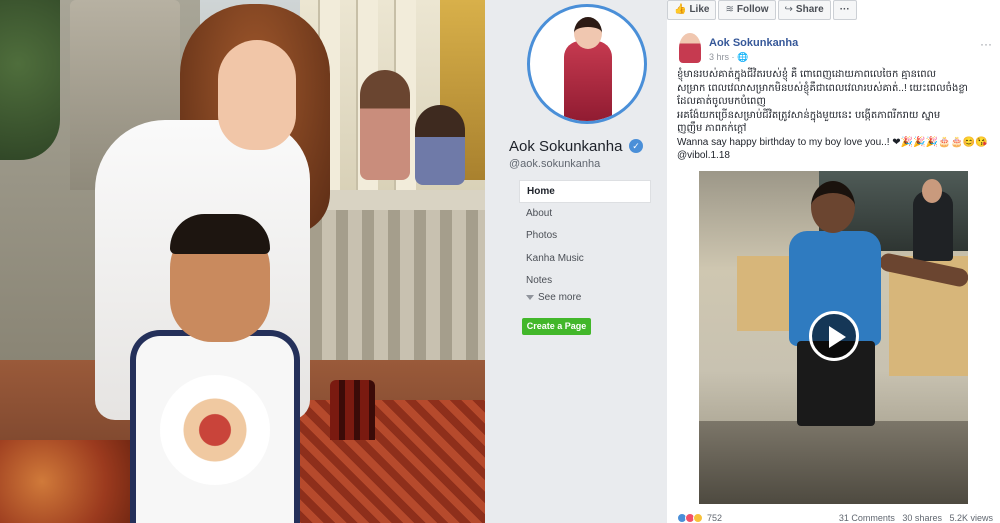 This screenshot has width=1000, height=523. What do you see at coordinates (690, 48) in the screenshot?
I see `post-author-avatar` at bounding box center [690, 48].